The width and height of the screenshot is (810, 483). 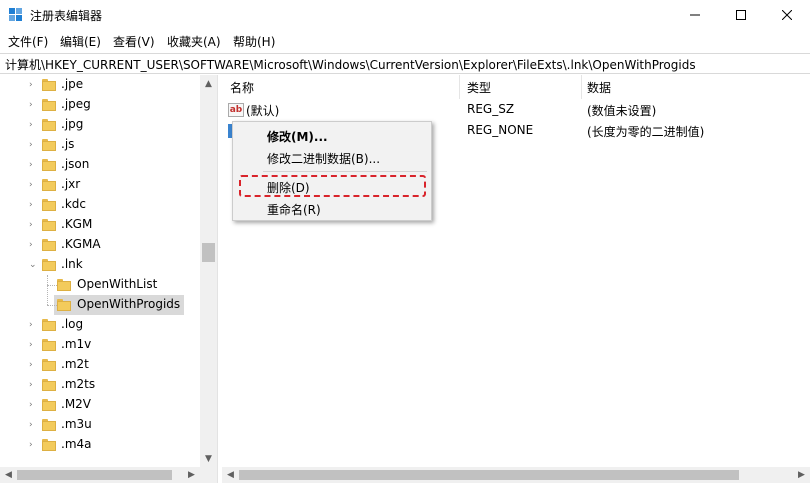 I want to click on tree-item: › .js, so click(x=100, y=145).